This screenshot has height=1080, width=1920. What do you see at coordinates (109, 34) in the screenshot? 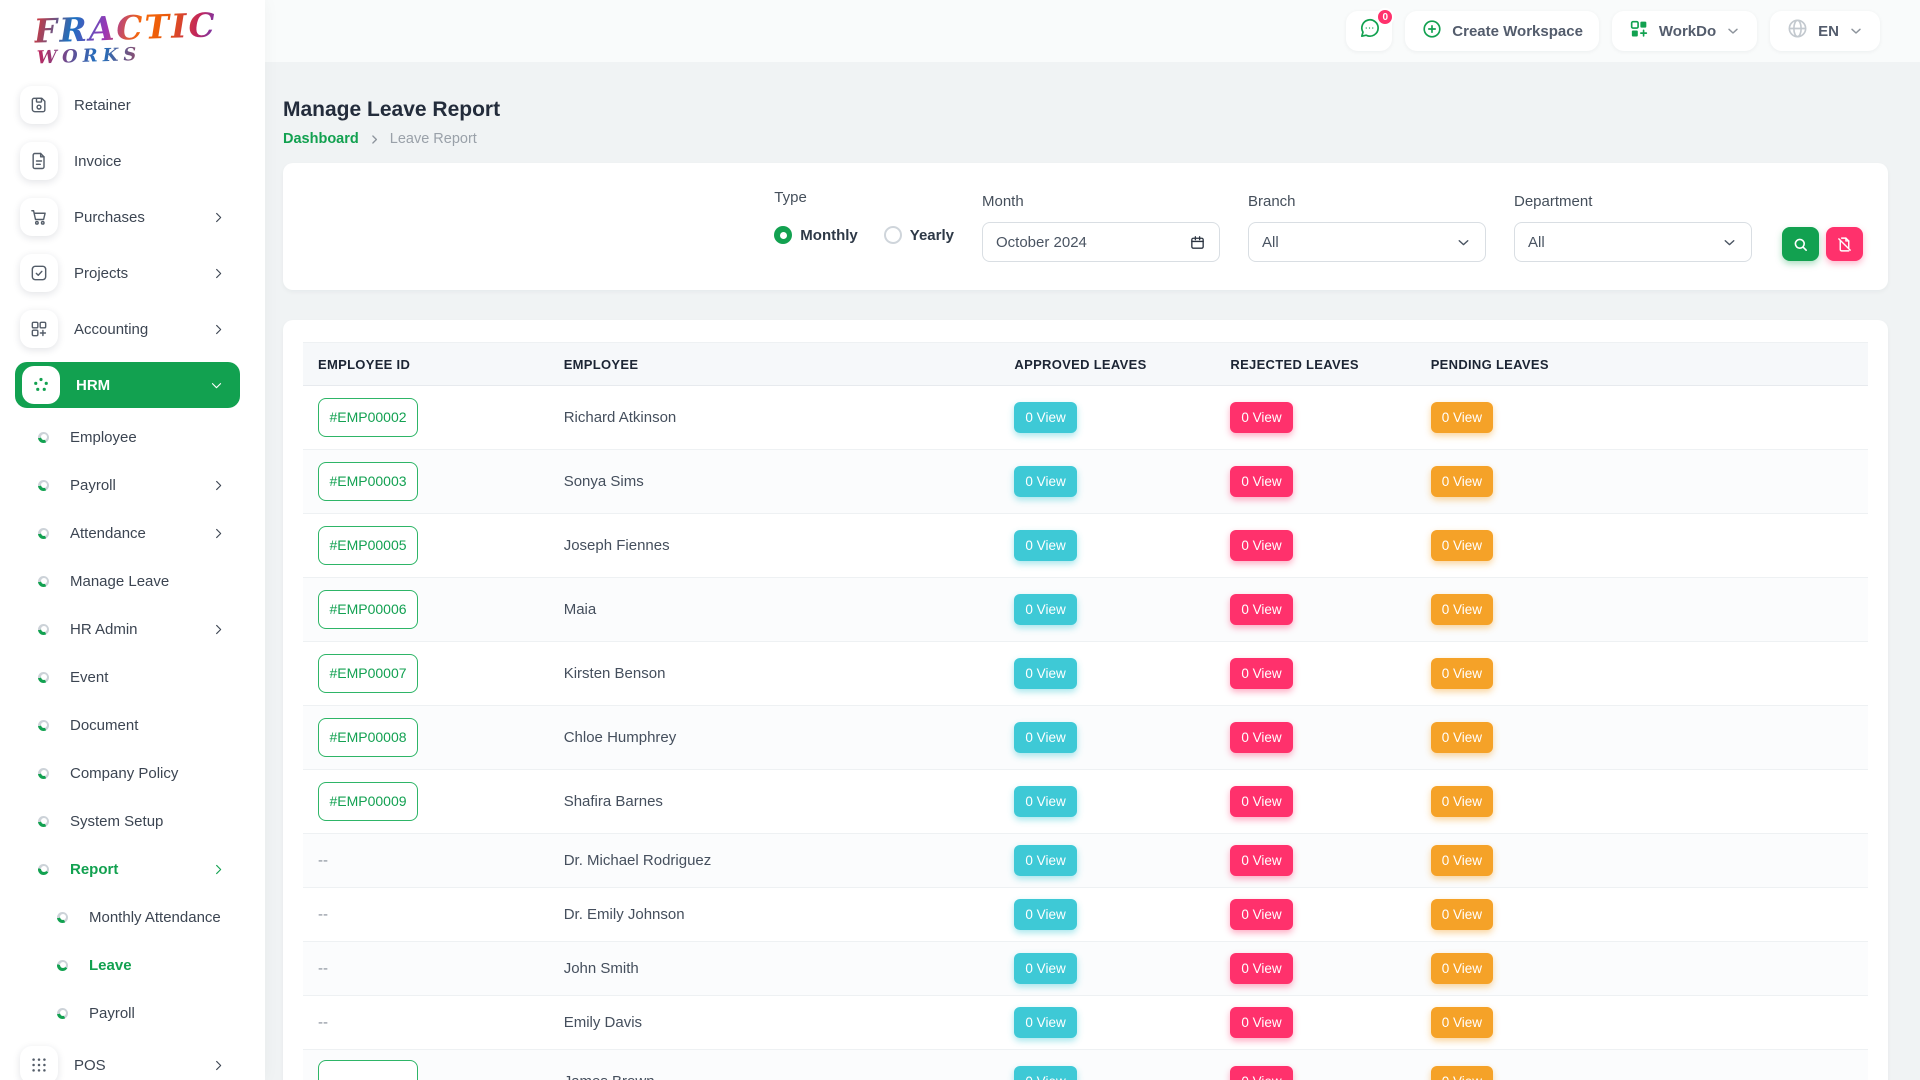
I see `brand-logo: FRACTIC WORKS` at bounding box center [109, 34].